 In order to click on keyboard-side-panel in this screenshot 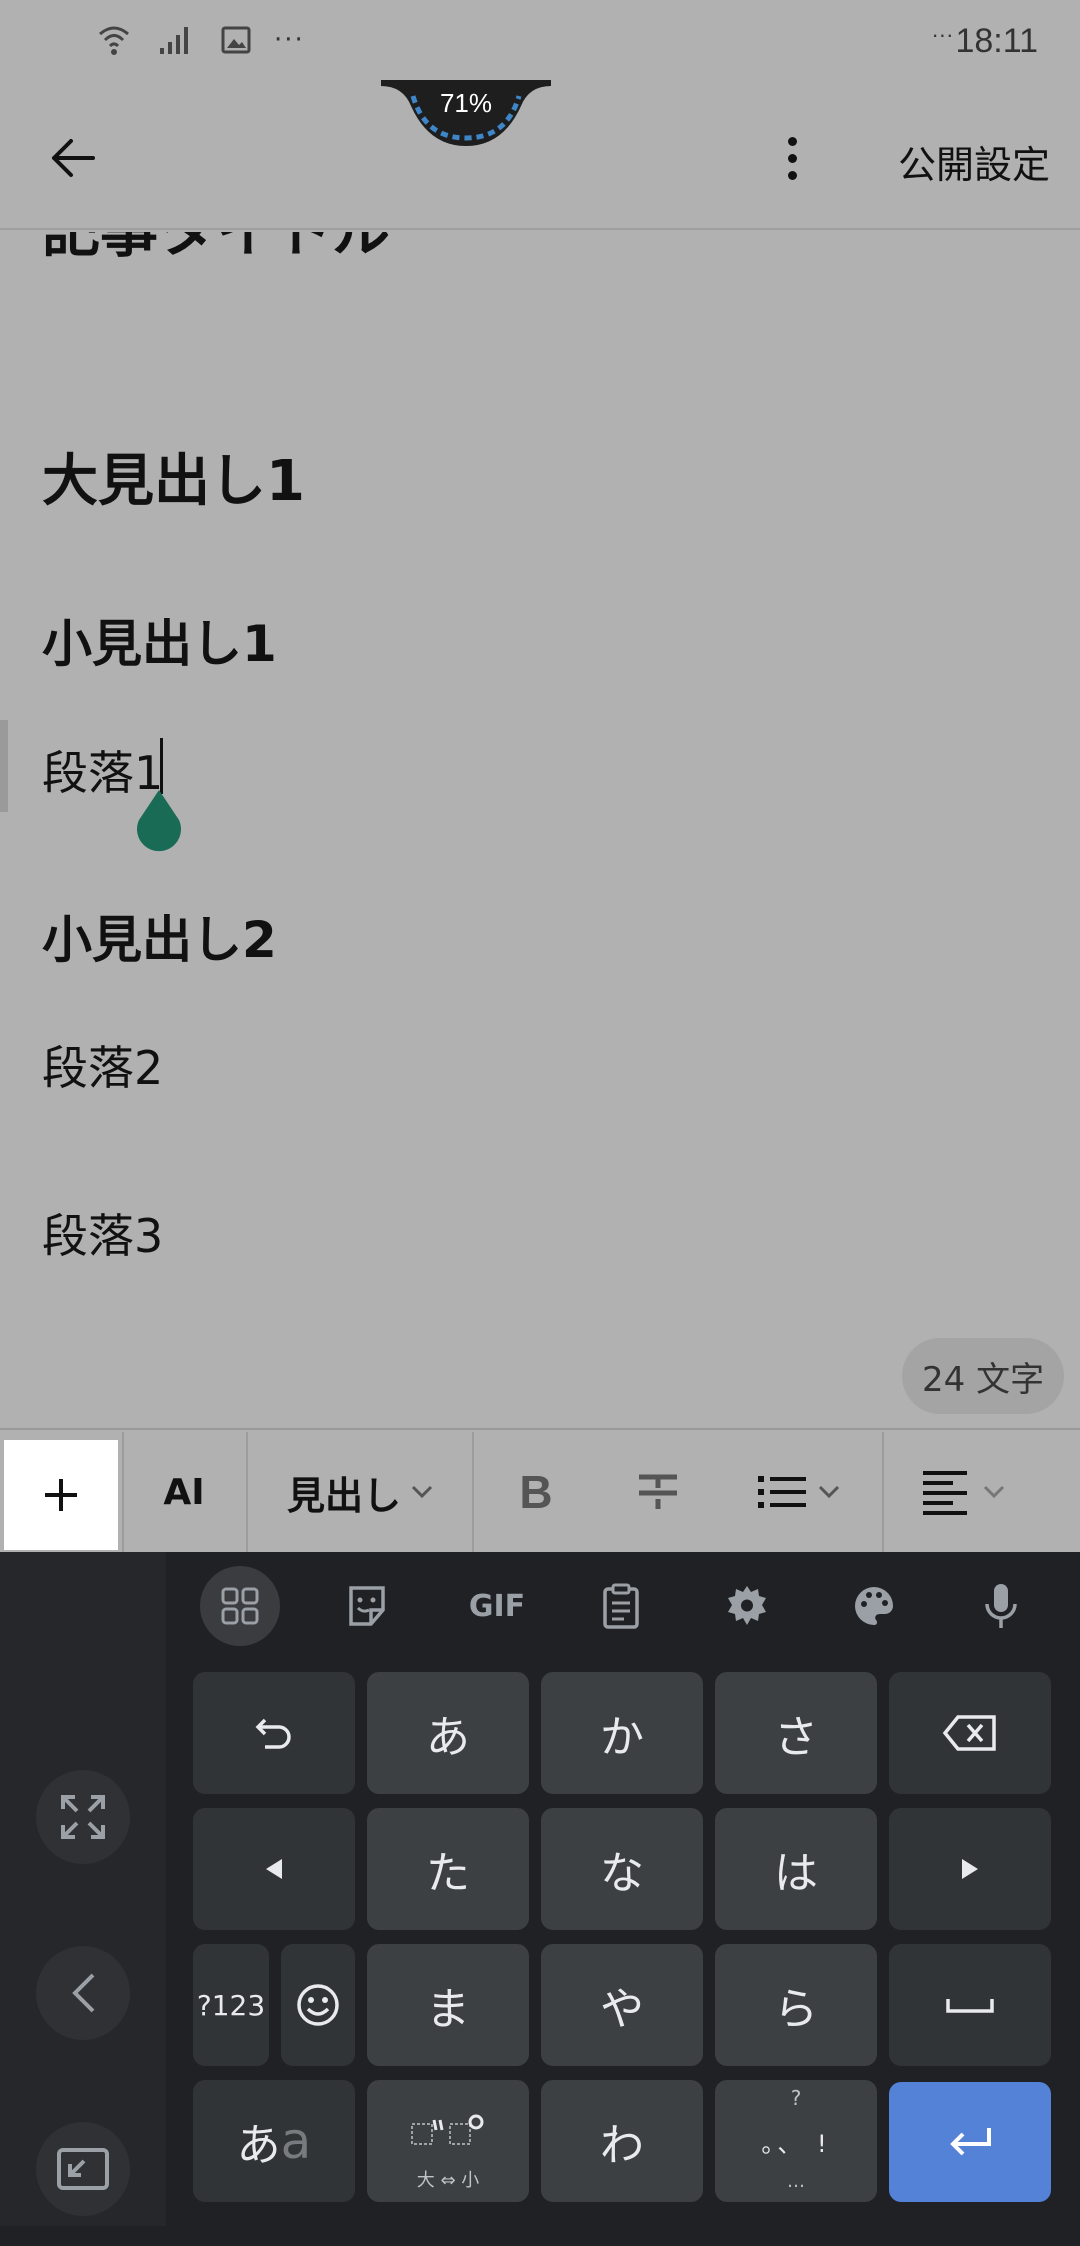, I will do `click(83, 1889)`.